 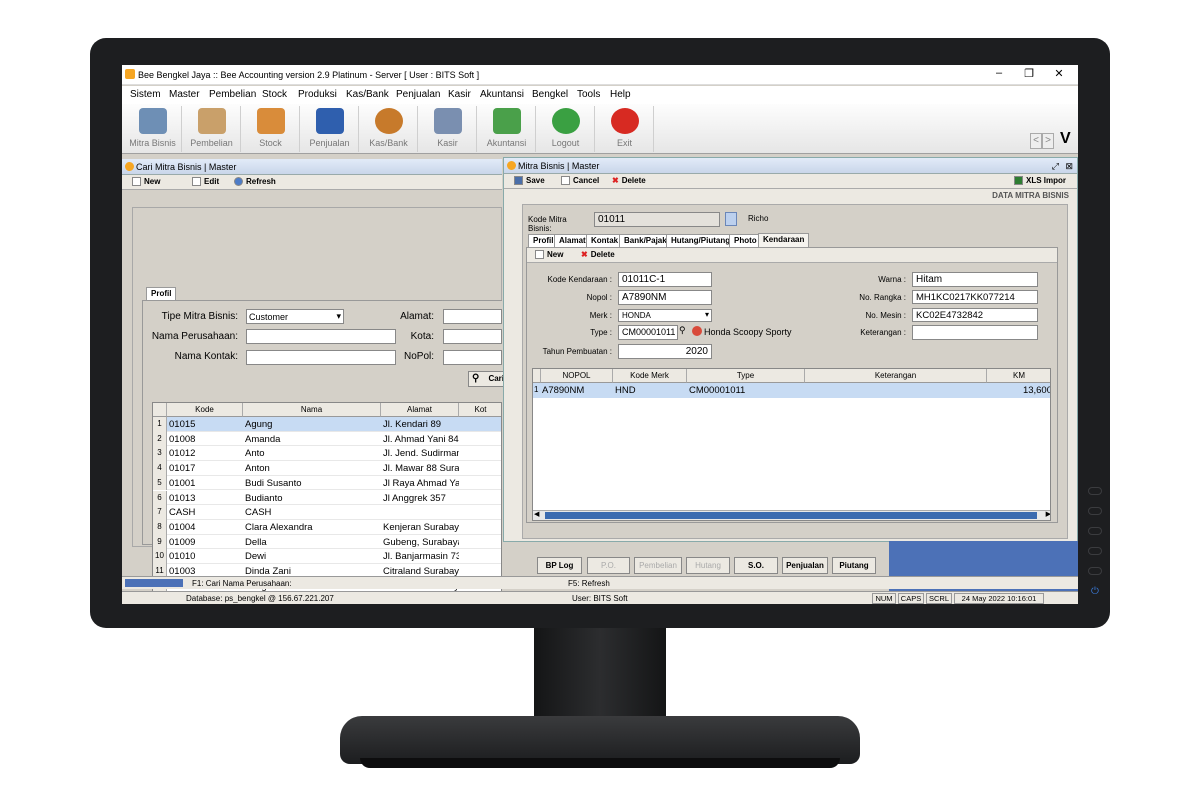 What do you see at coordinates (1036, 141) in the screenshot?
I see `prev-button: <` at bounding box center [1036, 141].